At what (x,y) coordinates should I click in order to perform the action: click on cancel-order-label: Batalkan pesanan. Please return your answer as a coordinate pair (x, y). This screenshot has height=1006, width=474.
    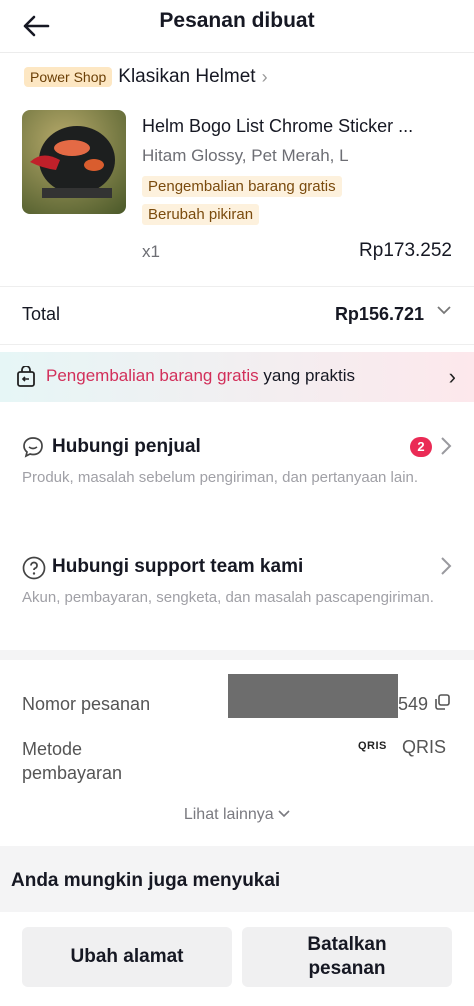
    Looking at the image, I should click on (347, 956).